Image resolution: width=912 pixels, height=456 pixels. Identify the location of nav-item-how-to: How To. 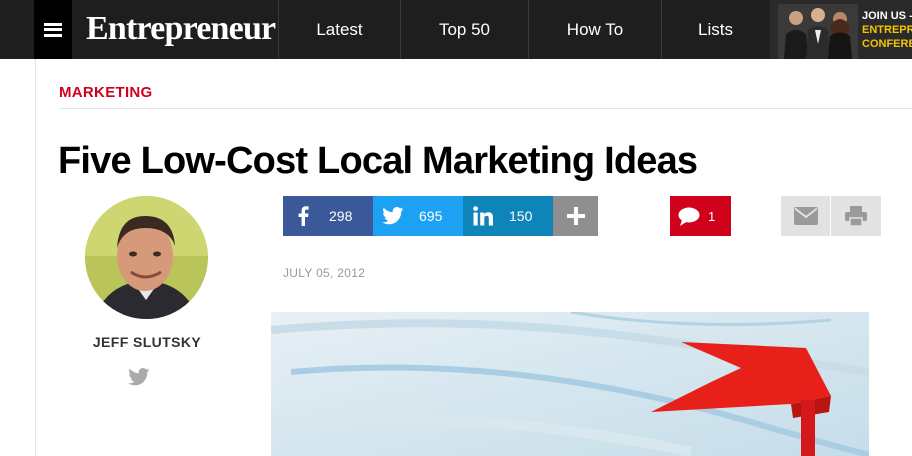
(595, 29).